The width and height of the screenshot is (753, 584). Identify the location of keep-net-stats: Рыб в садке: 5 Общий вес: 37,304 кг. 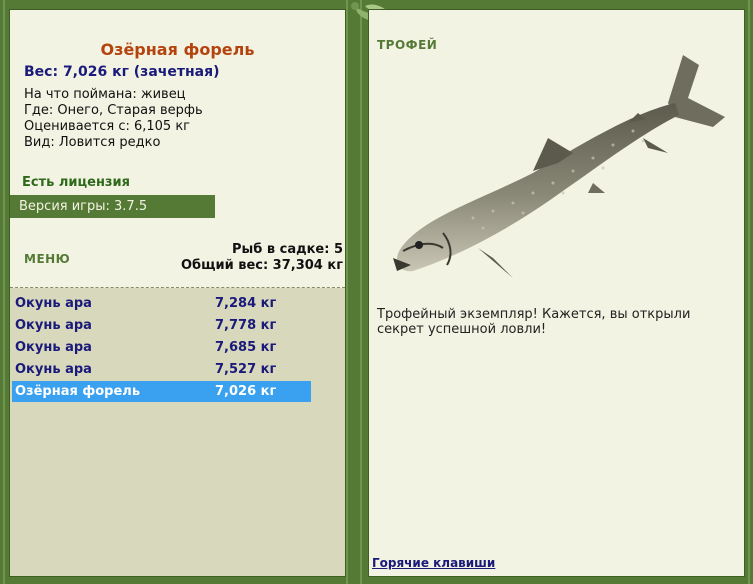
(262, 258).